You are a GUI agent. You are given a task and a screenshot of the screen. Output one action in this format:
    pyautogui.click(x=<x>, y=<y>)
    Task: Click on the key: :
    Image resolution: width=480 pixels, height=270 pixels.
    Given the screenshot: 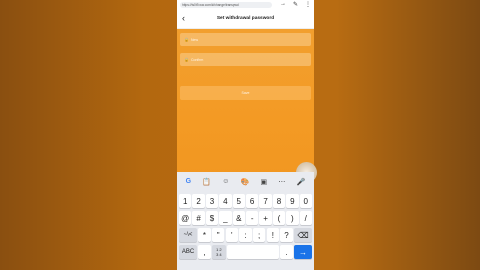 What is the action you would take?
    pyautogui.click(x=245, y=235)
    